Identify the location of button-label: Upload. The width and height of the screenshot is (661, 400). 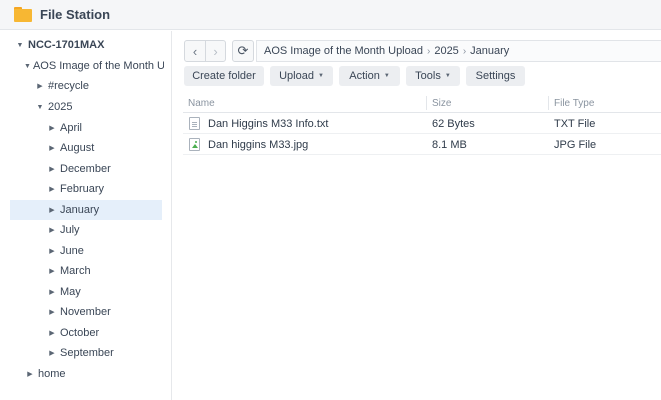
(296, 76).